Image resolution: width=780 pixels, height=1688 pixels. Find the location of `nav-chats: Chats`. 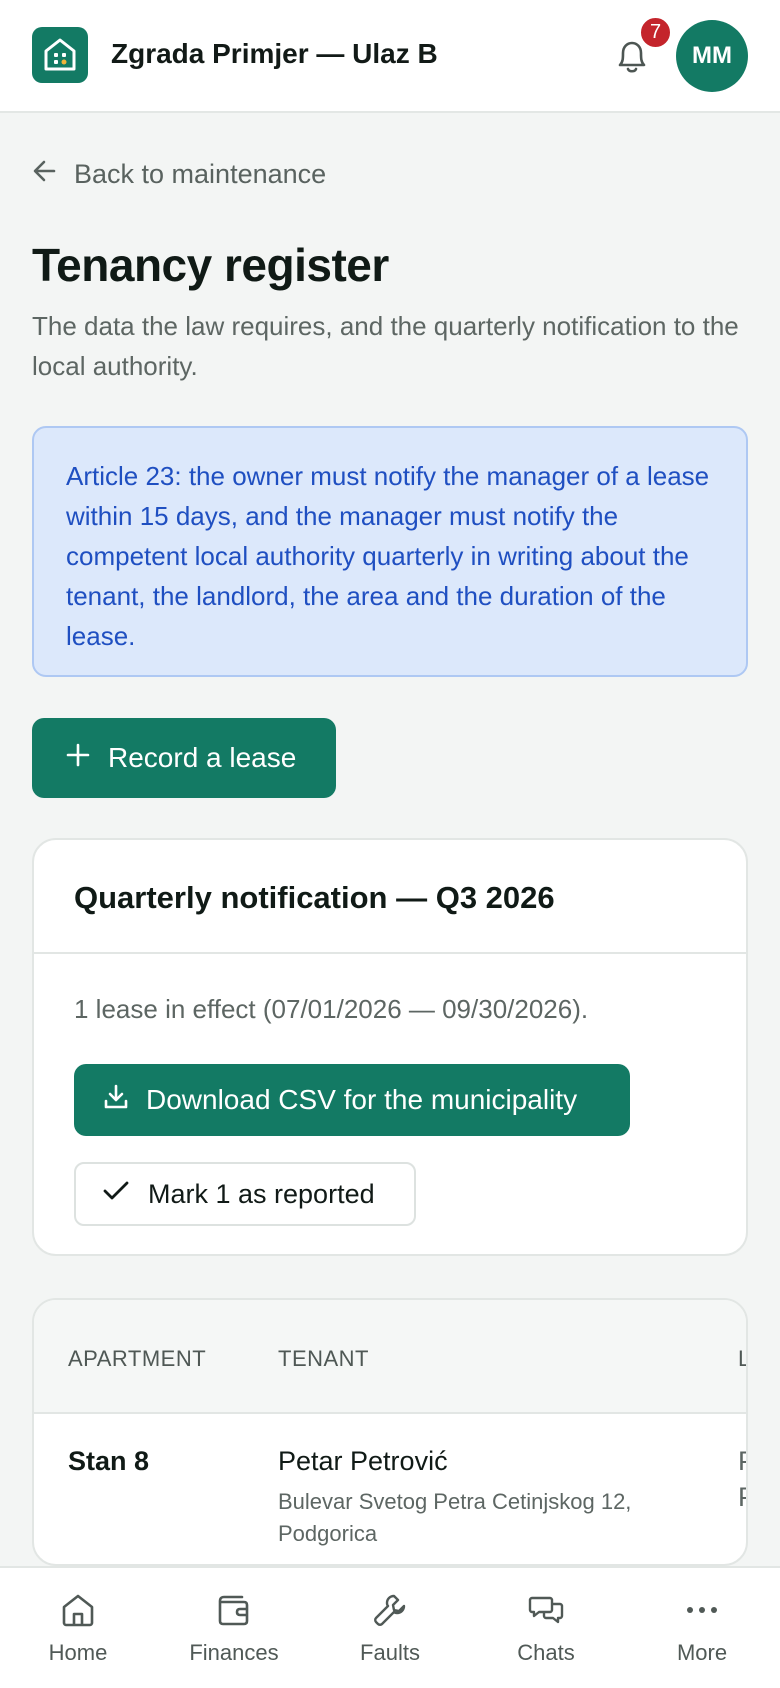

nav-chats: Chats is located at coordinates (546, 1628).